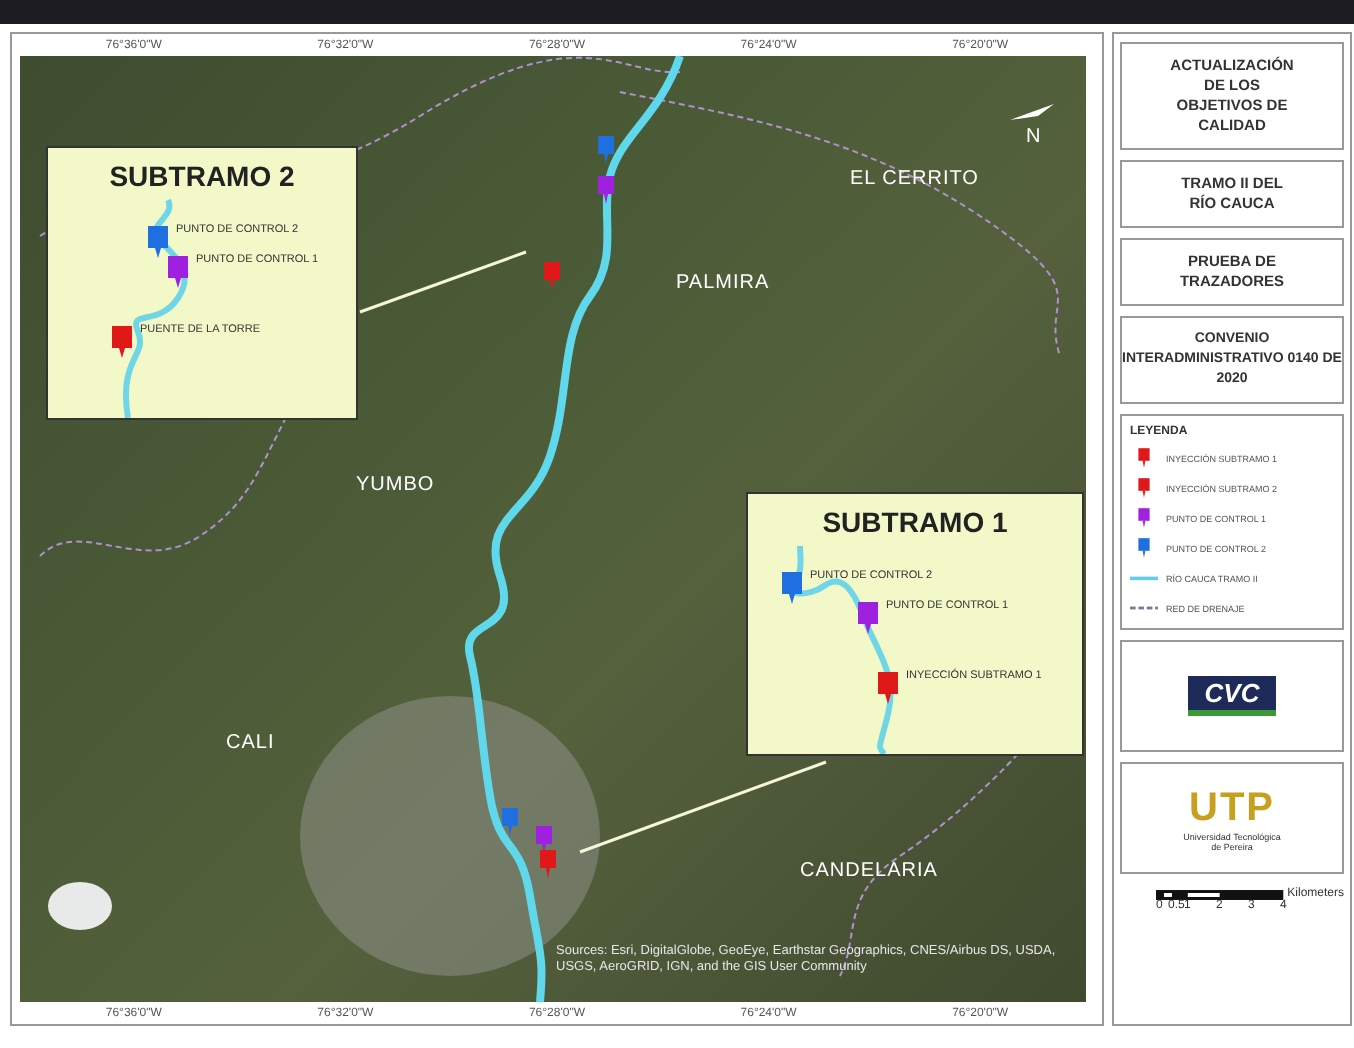  Describe the element at coordinates (202, 176) in the screenshot. I see `inset-title: SUBTRAMO 2` at that location.